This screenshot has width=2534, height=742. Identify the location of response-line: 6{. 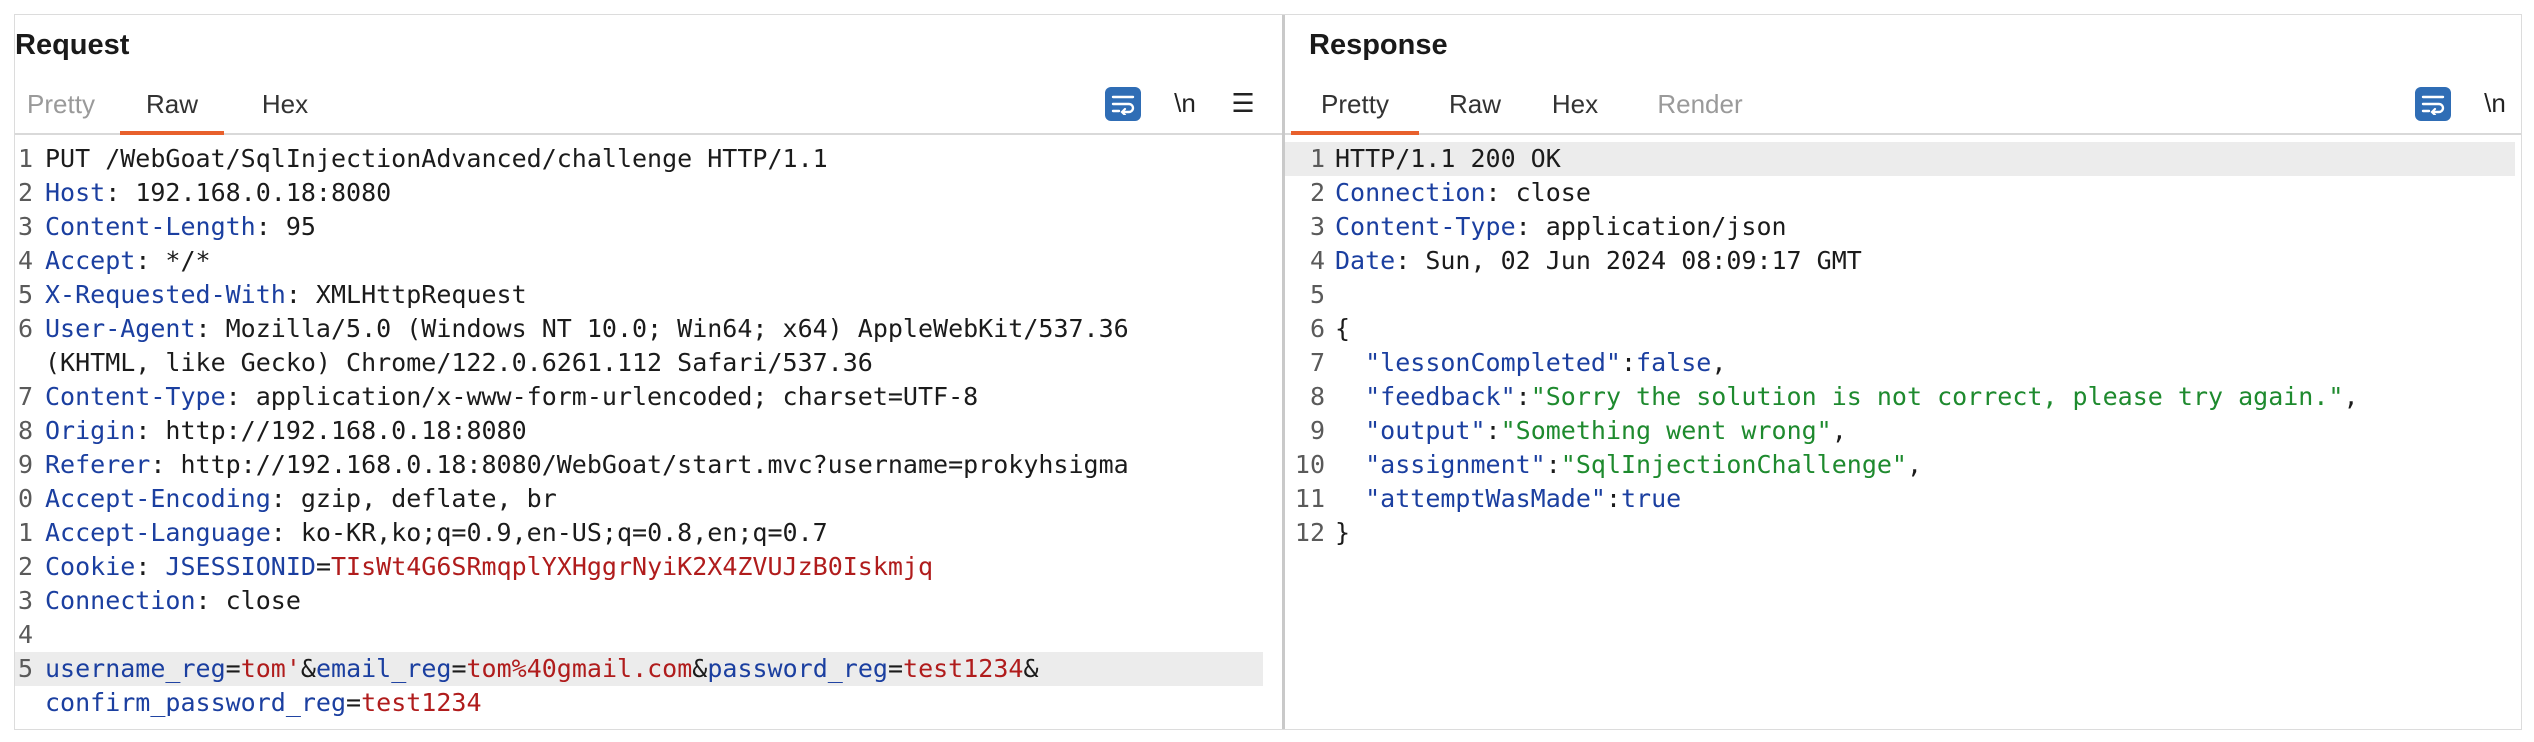
(1900, 329).